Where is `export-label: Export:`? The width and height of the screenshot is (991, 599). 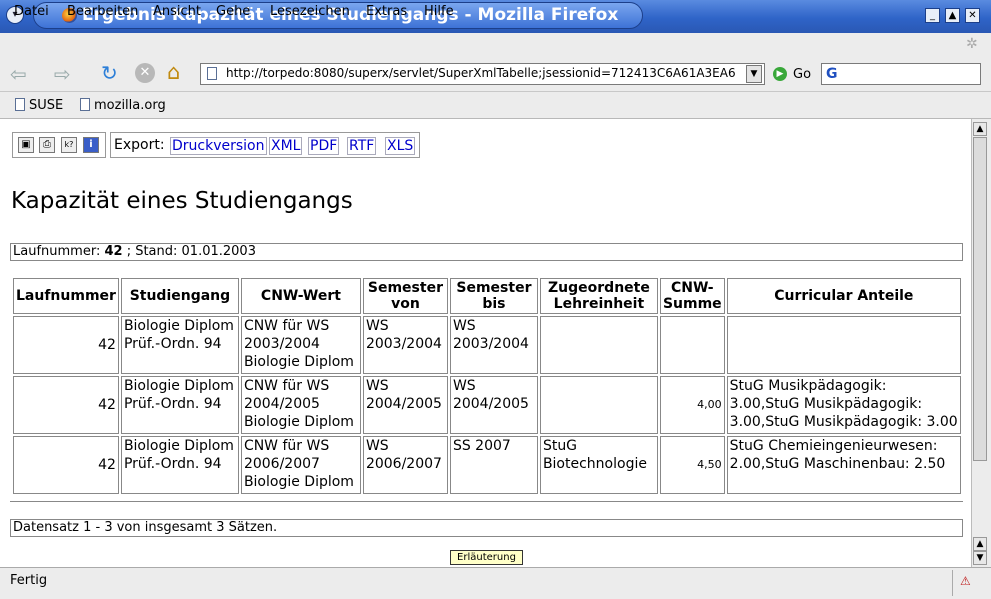
export-label: Export: is located at coordinates (139, 145).